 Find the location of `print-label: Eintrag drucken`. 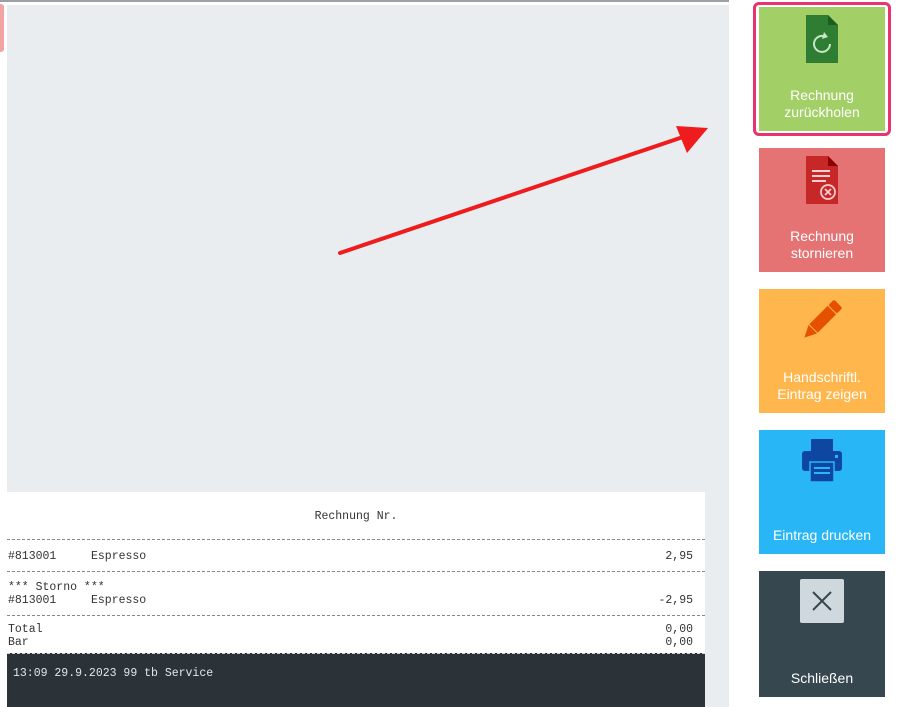

print-label: Eintrag drucken is located at coordinates (822, 535).